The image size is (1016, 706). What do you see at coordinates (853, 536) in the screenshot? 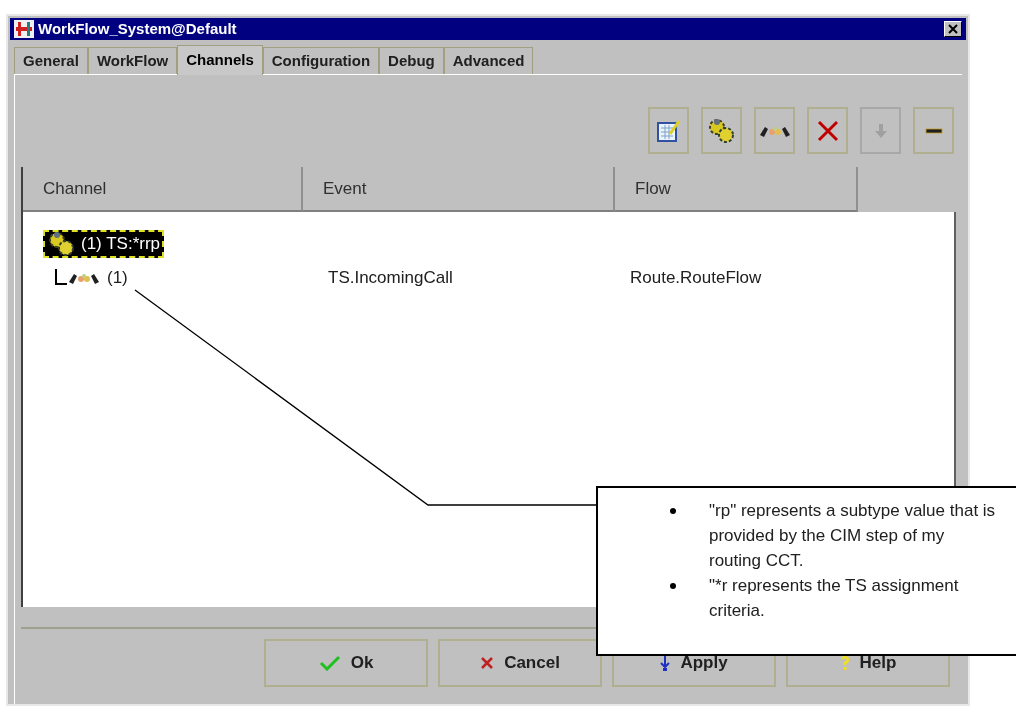
I see `note-text: "rp" represents a subtype value that is provided by the CIM step of my routing CCT.` at bounding box center [853, 536].